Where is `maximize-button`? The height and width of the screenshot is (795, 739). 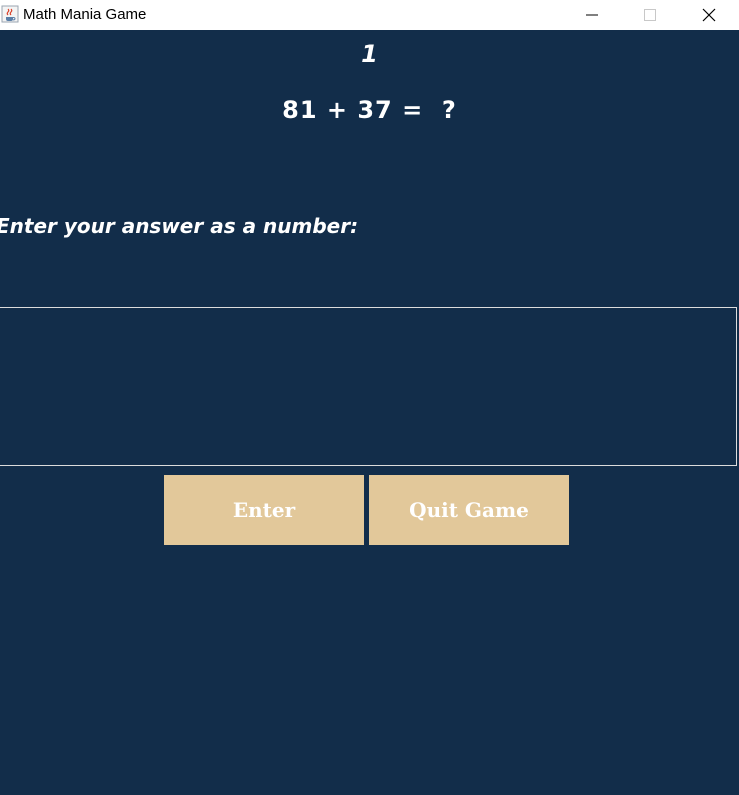 maximize-button is located at coordinates (650, 15).